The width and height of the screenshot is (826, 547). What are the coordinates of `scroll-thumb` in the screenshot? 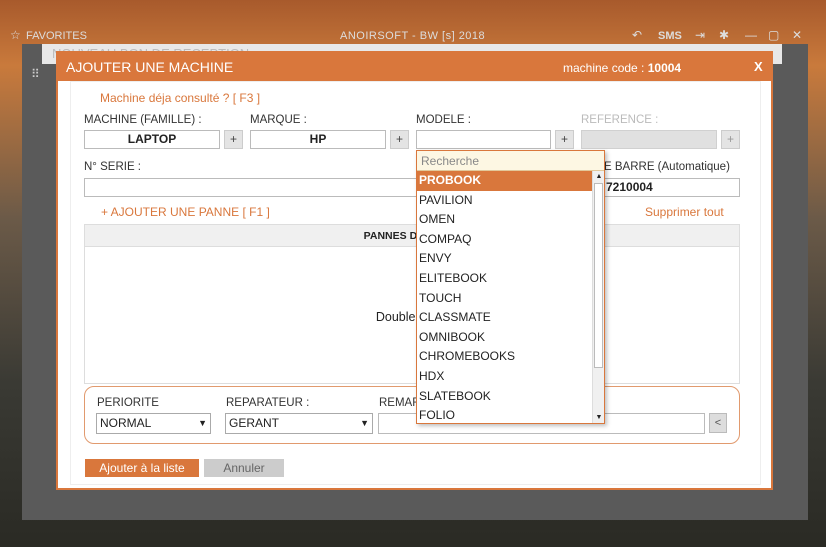 It's located at (598, 275).